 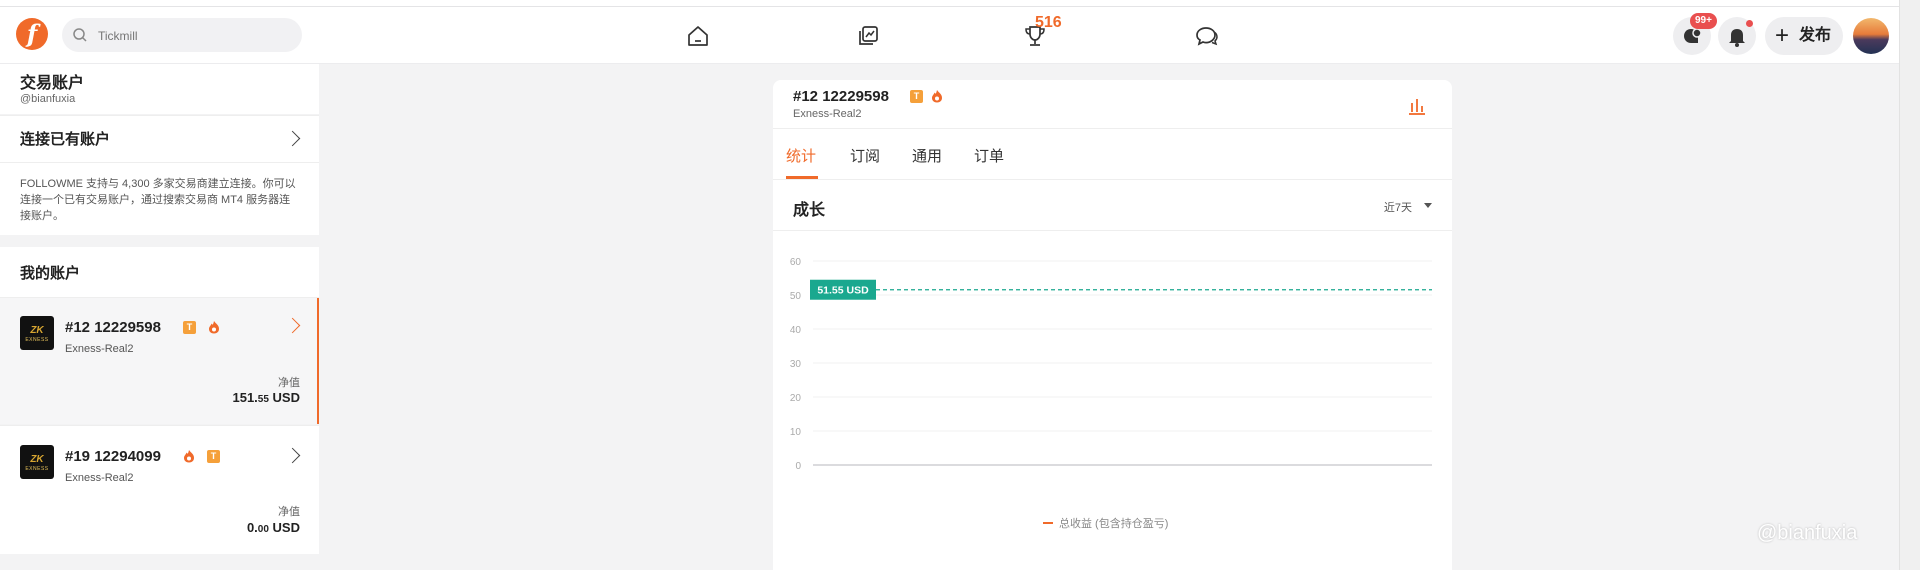 I want to click on growth-section-header: 成长 近7天, so click(x=1112, y=205).